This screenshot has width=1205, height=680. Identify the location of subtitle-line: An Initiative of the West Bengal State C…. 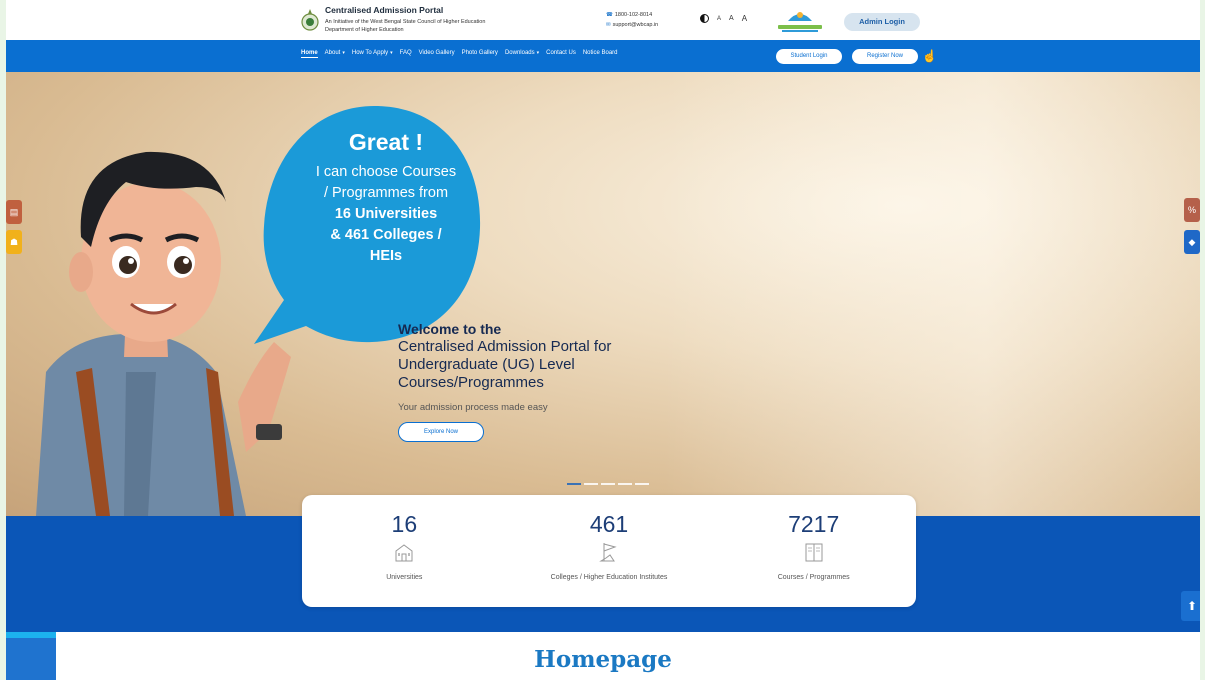
(405, 22).